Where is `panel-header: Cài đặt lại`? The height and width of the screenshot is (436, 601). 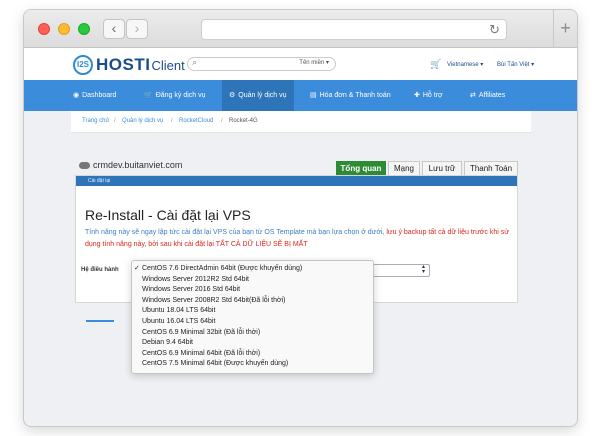 panel-header: Cài đặt lại is located at coordinates (296, 181).